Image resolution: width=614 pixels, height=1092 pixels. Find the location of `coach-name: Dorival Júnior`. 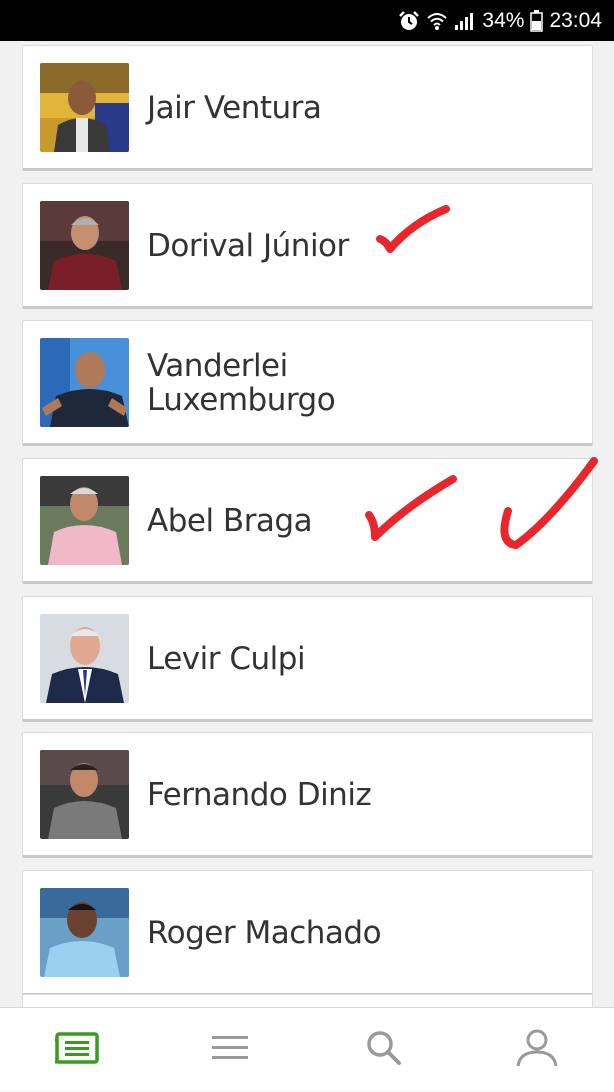

coach-name: Dorival Júnior is located at coordinates (248, 245).